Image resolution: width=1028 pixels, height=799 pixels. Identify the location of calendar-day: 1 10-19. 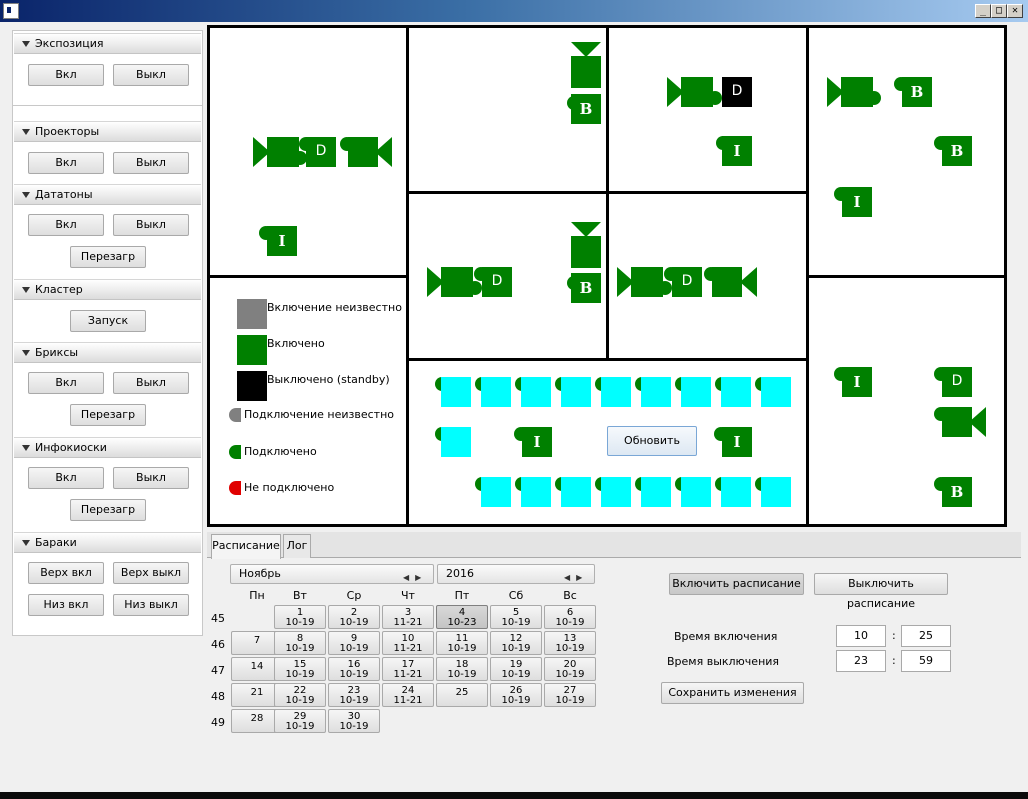
(300, 617).